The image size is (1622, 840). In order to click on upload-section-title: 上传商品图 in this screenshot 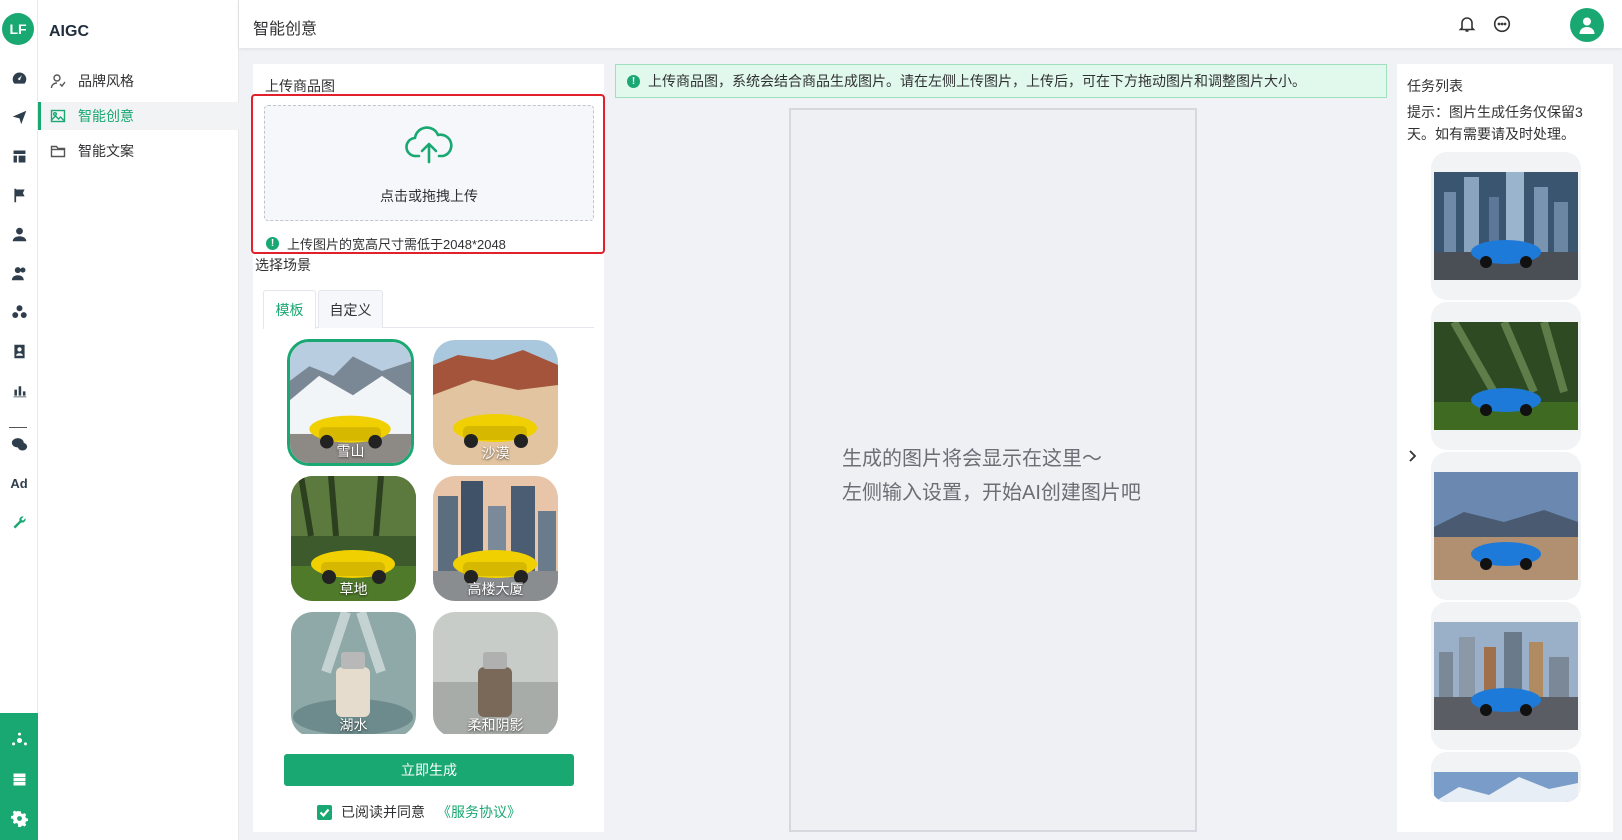, I will do `click(300, 86)`.